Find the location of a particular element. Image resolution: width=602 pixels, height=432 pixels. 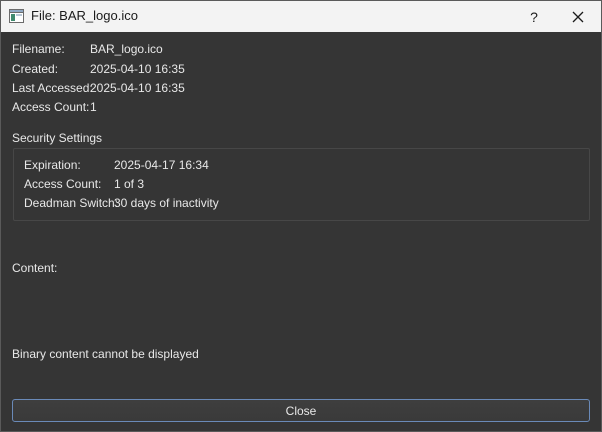

security-access-count-value: 1 of 3 is located at coordinates (129, 184).